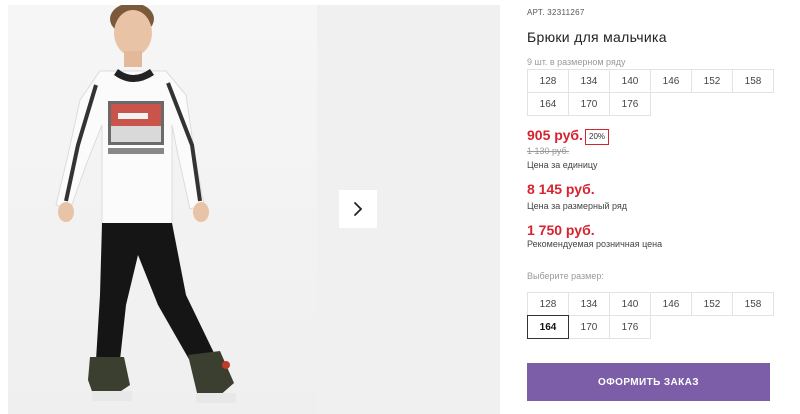  Describe the element at coordinates (536, 12) in the screenshot. I see `sku-label: АРТ.` at that location.